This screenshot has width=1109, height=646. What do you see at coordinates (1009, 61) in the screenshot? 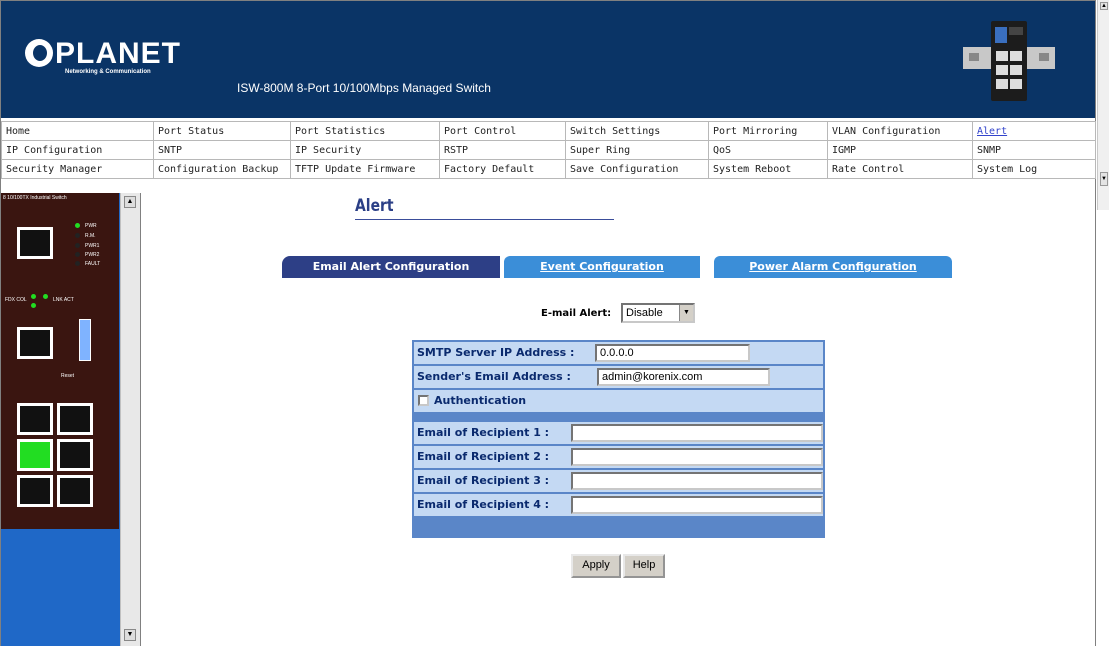
I see `switch-device-image` at bounding box center [1009, 61].